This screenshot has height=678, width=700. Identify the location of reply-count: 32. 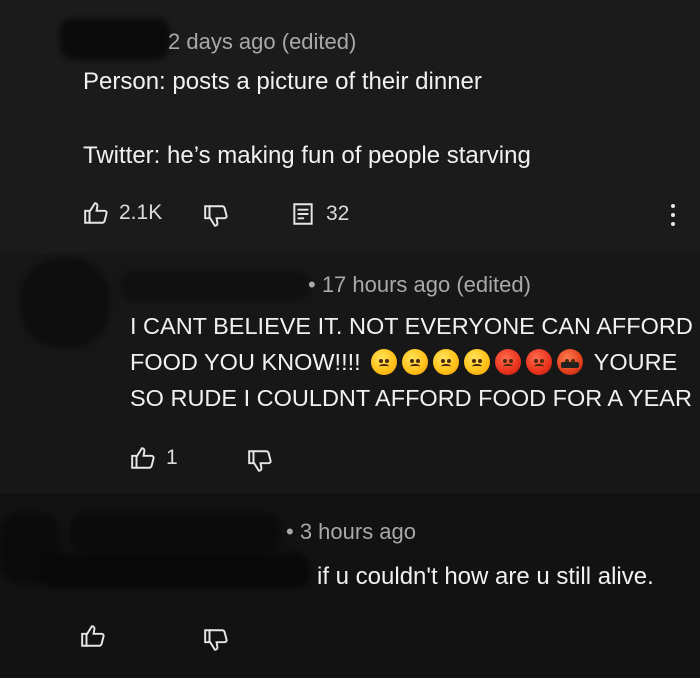
(338, 213).